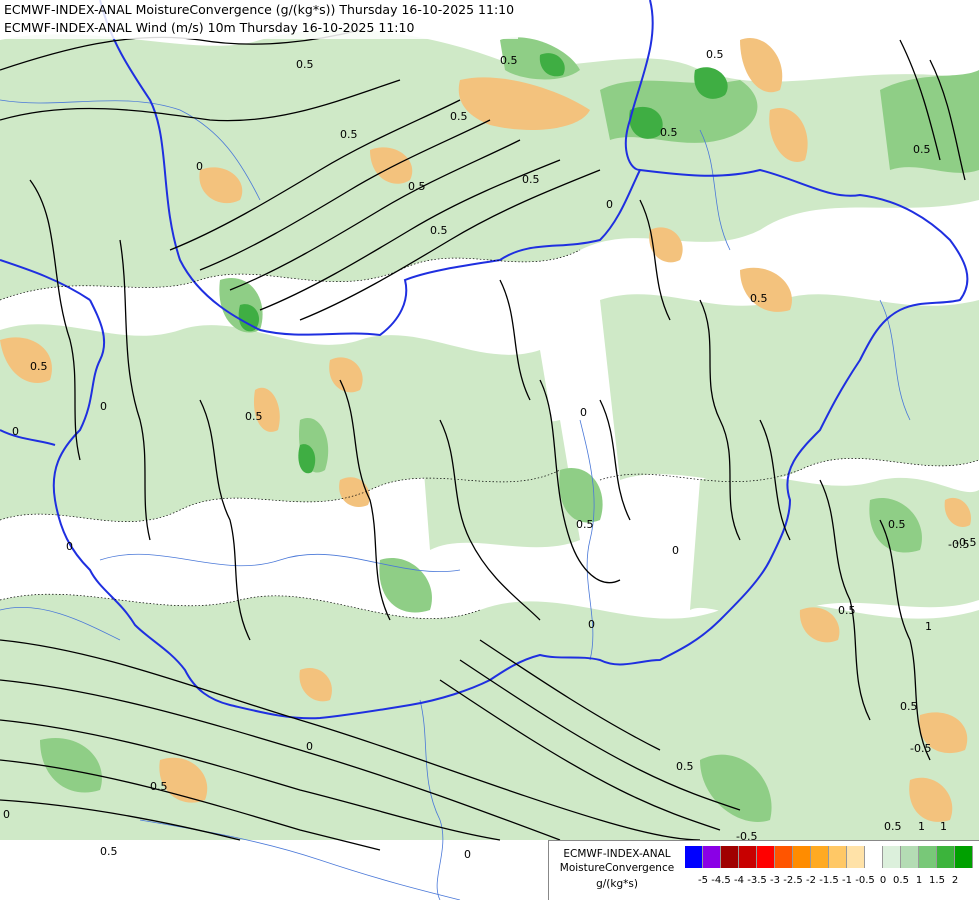  Describe the element at coordinates (919, 880) in the screenshot. I see `legend-tick-label: 1` at that location.